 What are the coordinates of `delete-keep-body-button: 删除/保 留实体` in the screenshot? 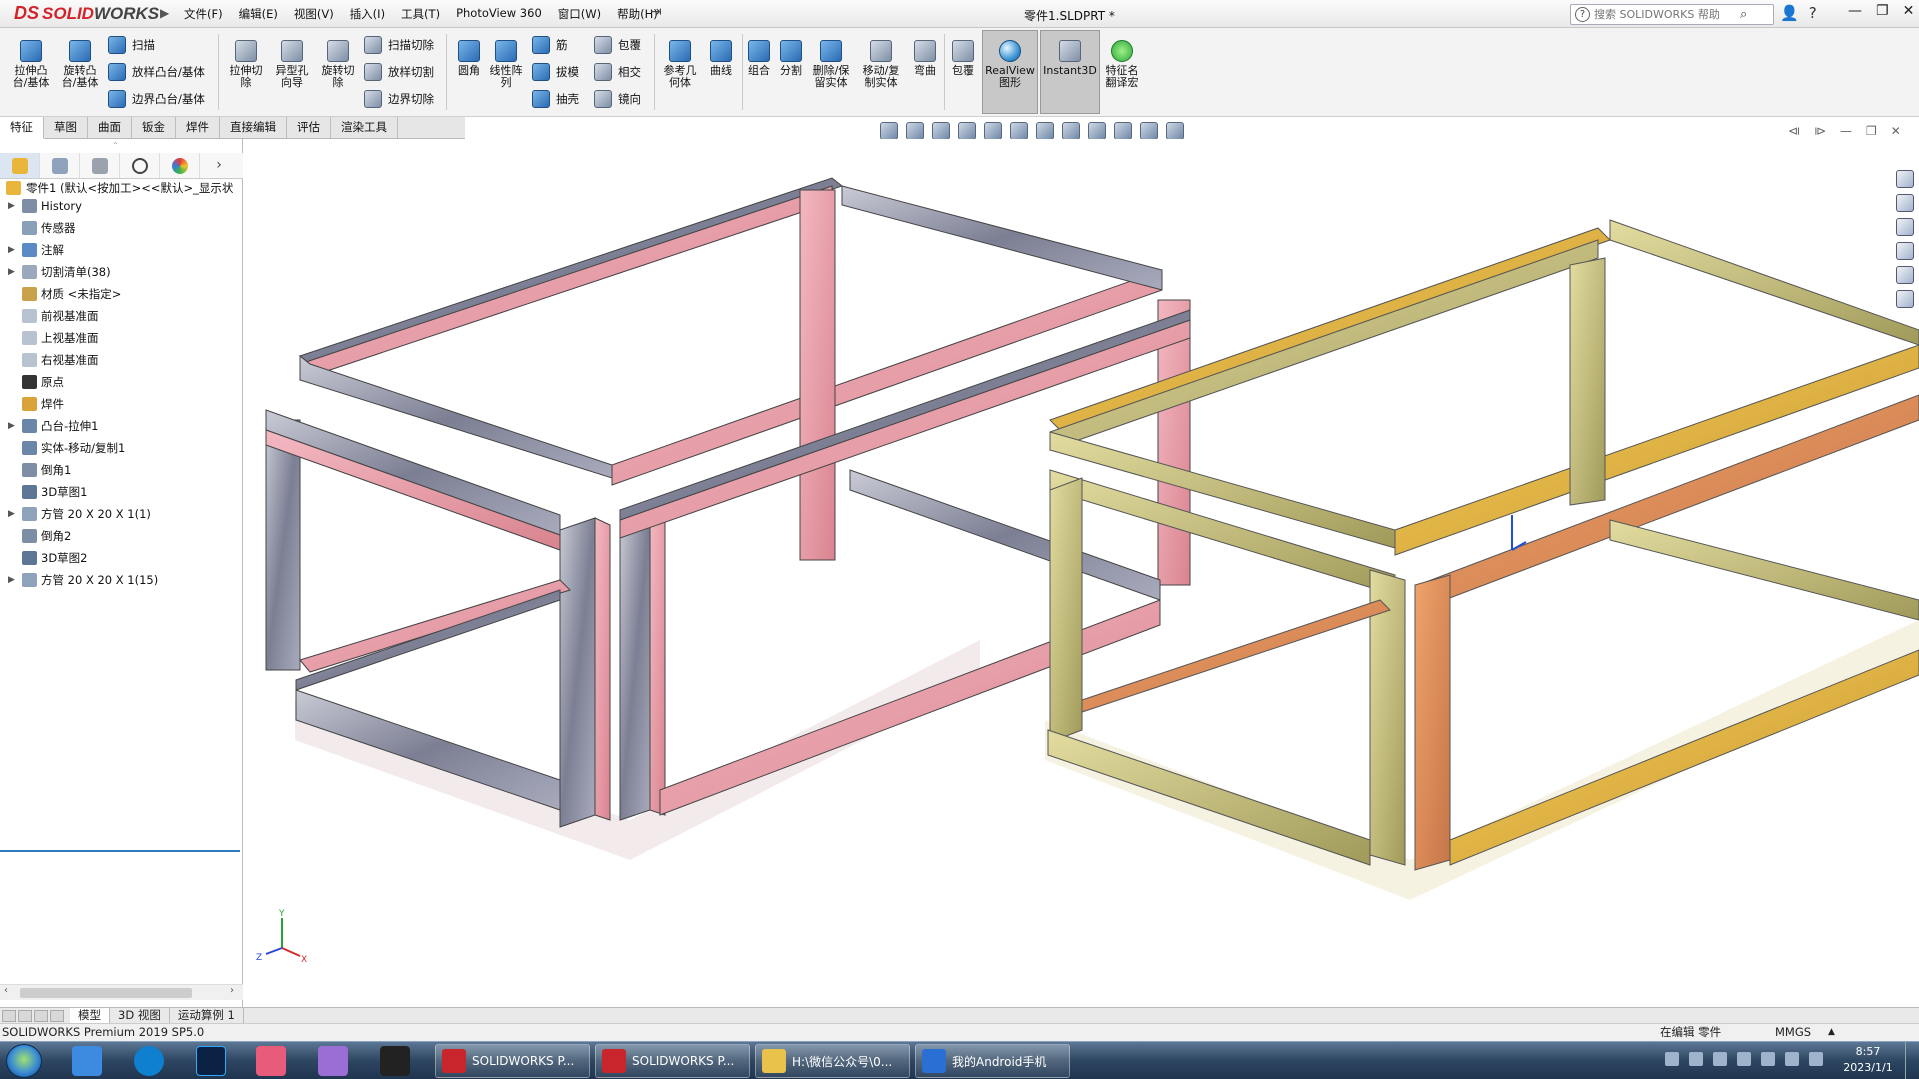 It's located at (831, 64).